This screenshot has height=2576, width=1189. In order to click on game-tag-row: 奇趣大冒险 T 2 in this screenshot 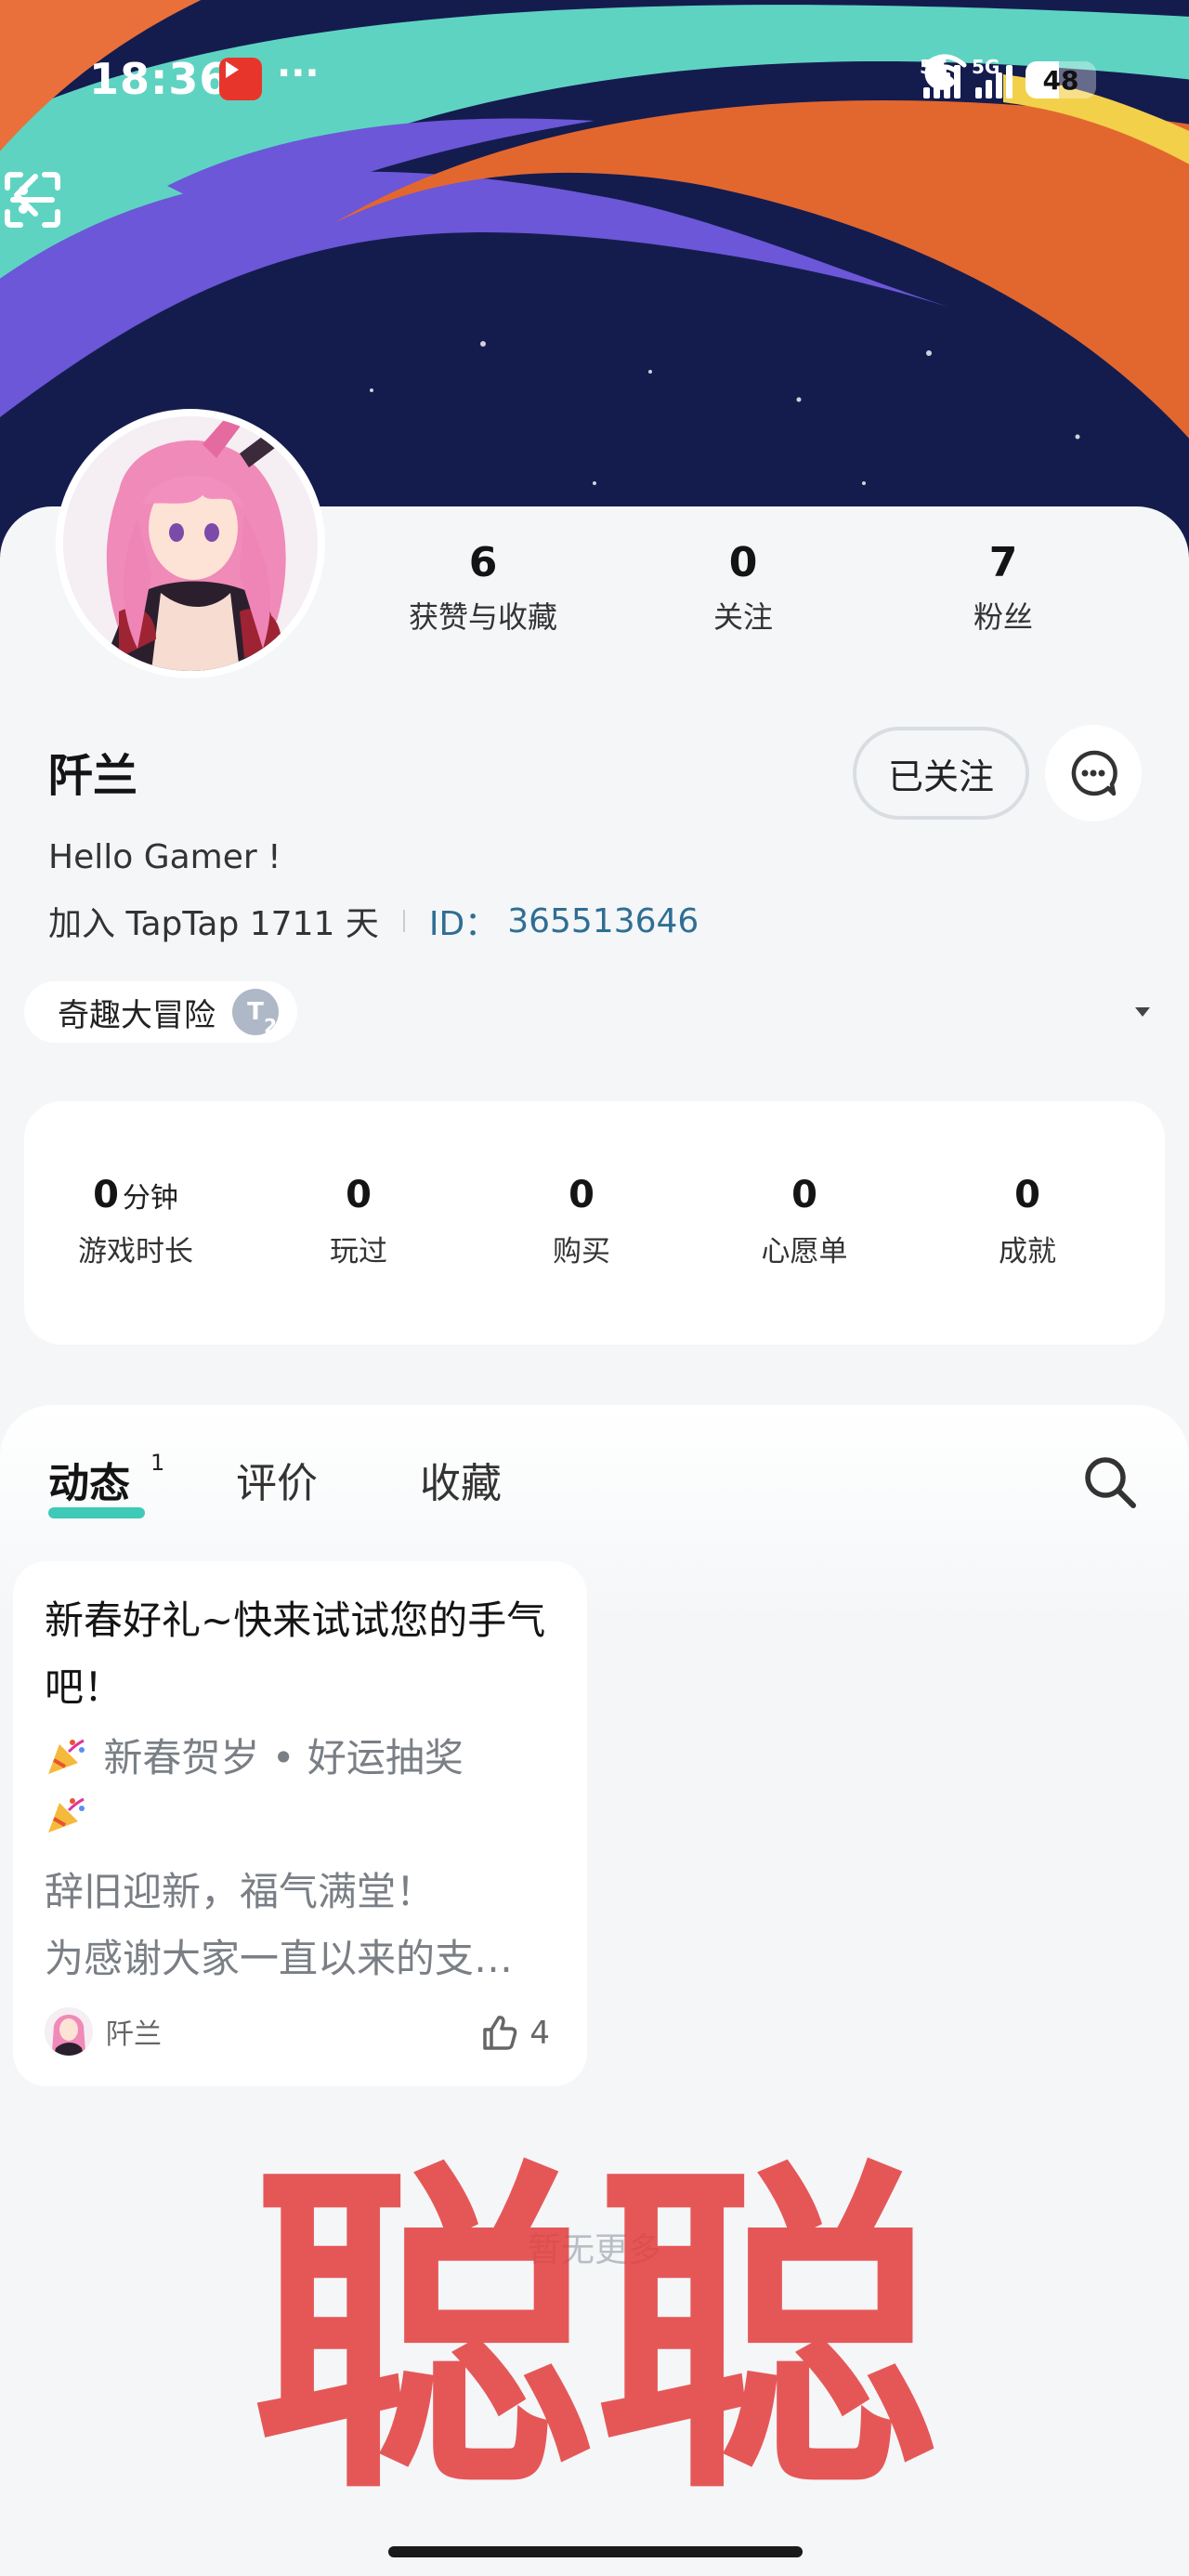, I will do `click(595, 1012)`.